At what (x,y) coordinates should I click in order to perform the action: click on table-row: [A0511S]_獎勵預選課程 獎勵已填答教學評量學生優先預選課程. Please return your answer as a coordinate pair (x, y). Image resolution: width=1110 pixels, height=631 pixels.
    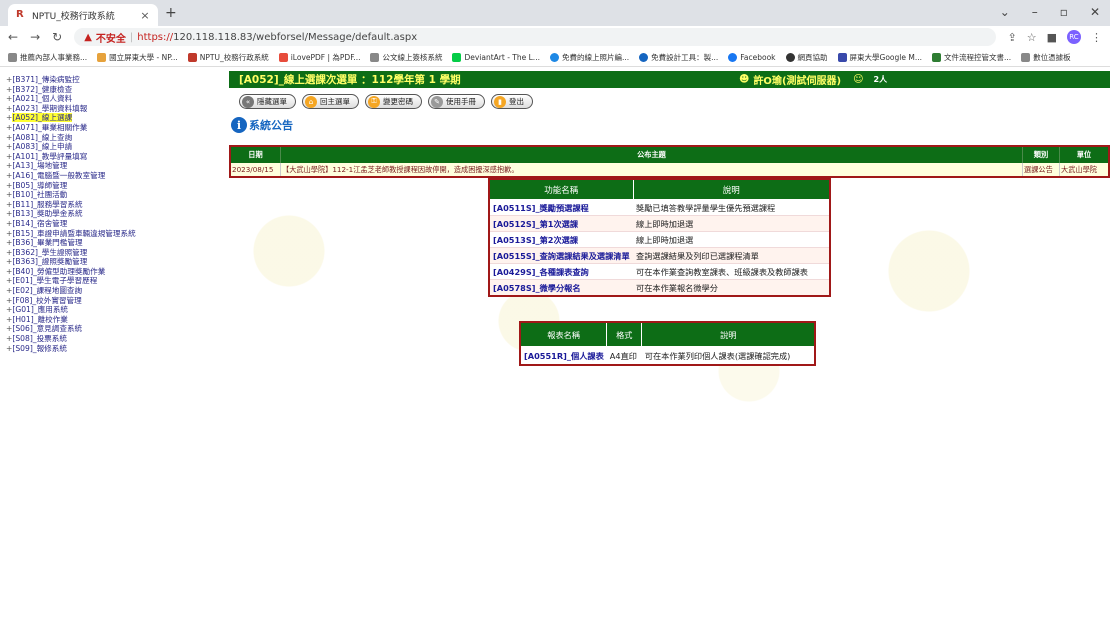
    Looking at the image, I should click on (659, 207).